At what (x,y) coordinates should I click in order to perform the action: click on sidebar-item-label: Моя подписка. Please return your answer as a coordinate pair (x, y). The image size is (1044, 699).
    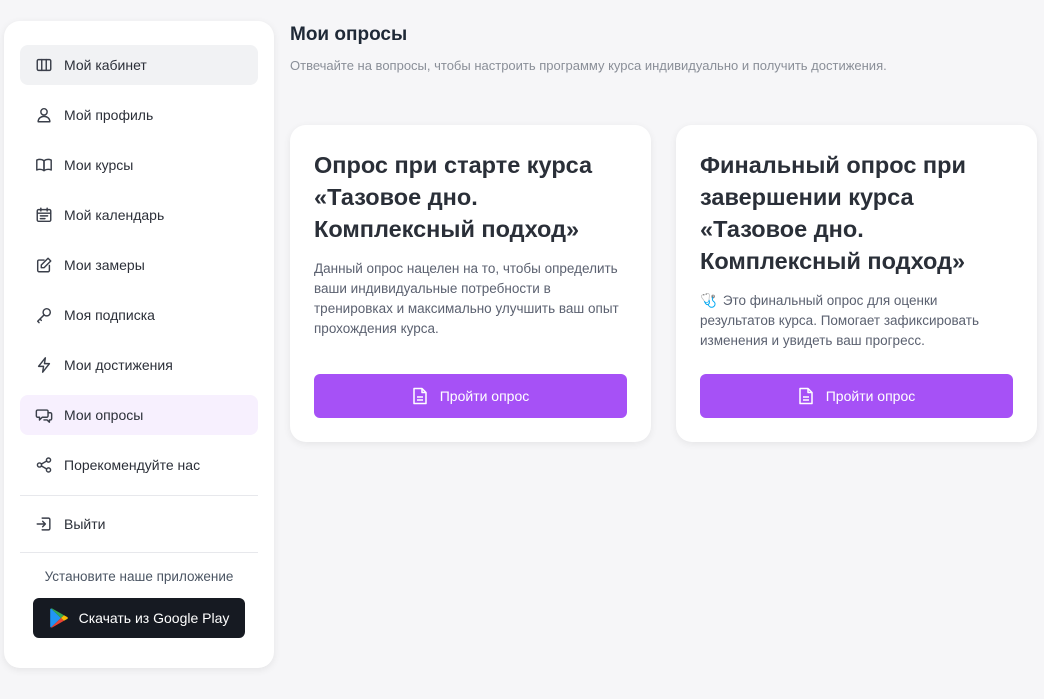
    Looking at the image, I should click on (109, 315).